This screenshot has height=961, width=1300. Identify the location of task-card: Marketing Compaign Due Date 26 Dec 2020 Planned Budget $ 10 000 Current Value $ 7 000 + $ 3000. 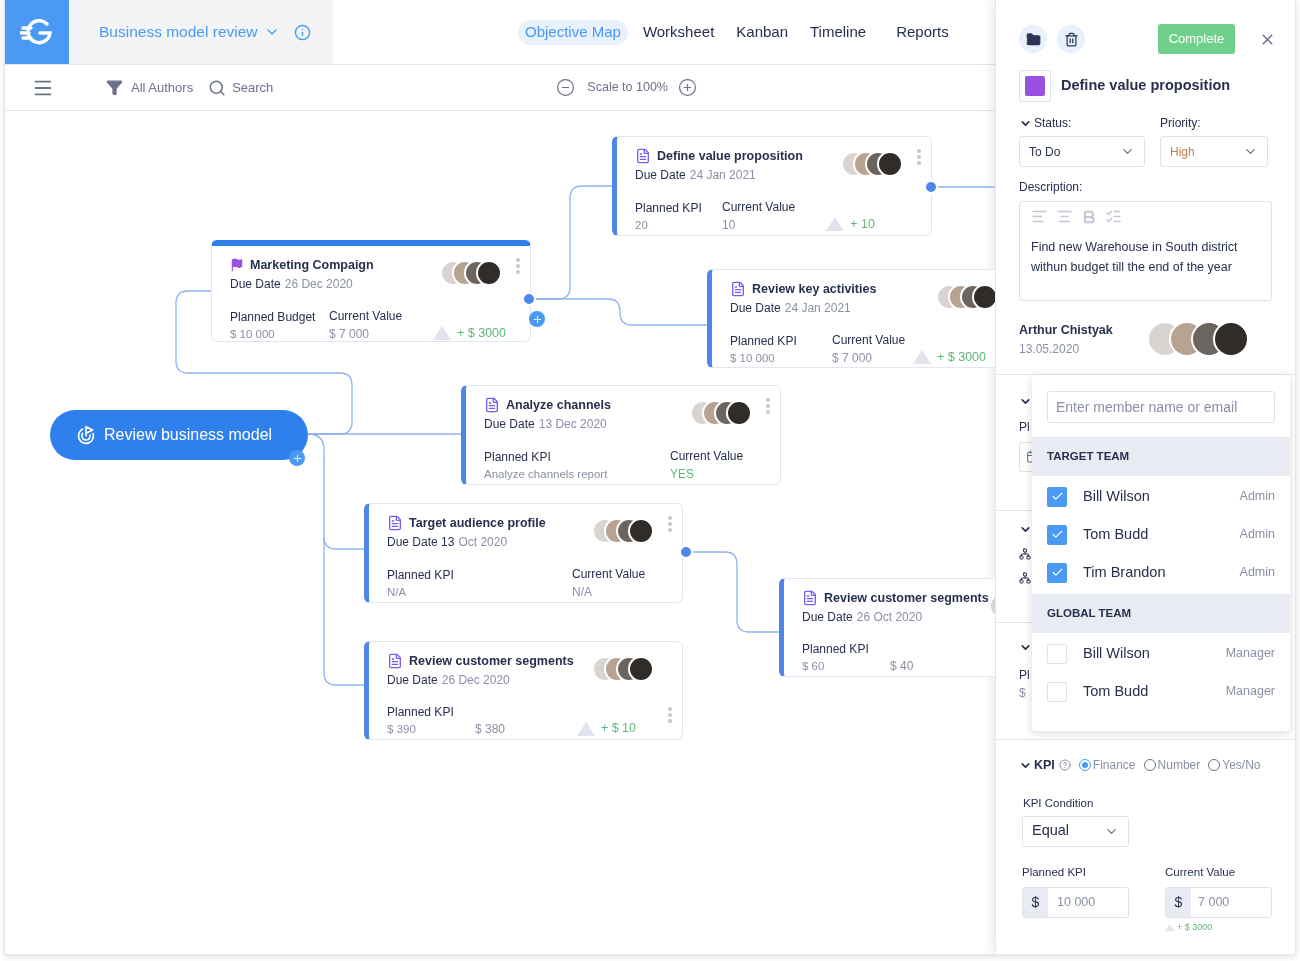
(371, 291).